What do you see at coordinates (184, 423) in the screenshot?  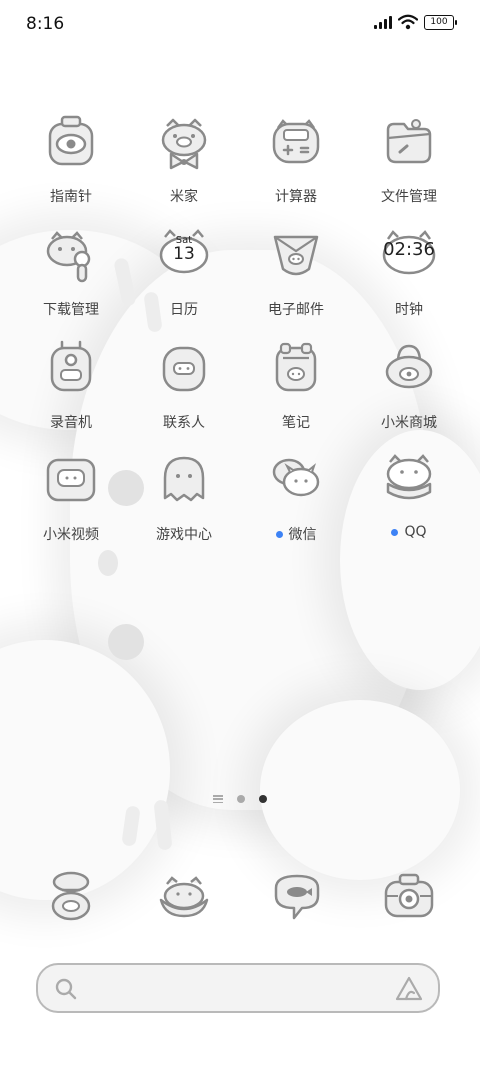 I see `app-label: 联系人` at bounding box center [184, 423].